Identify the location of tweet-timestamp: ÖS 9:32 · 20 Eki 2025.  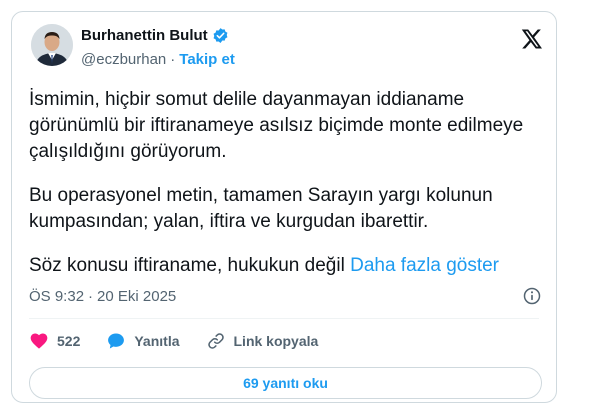
(102, 296).